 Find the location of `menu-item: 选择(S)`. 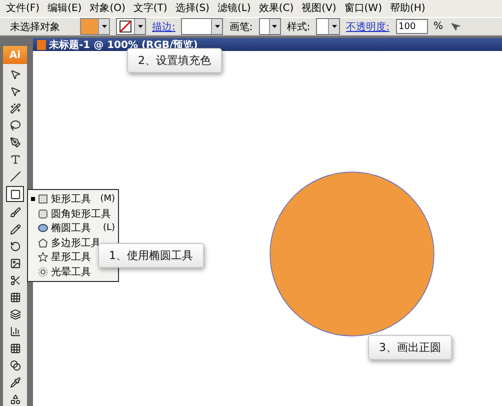

menu-item: 选择(S) is located at coordinates (192, 8).